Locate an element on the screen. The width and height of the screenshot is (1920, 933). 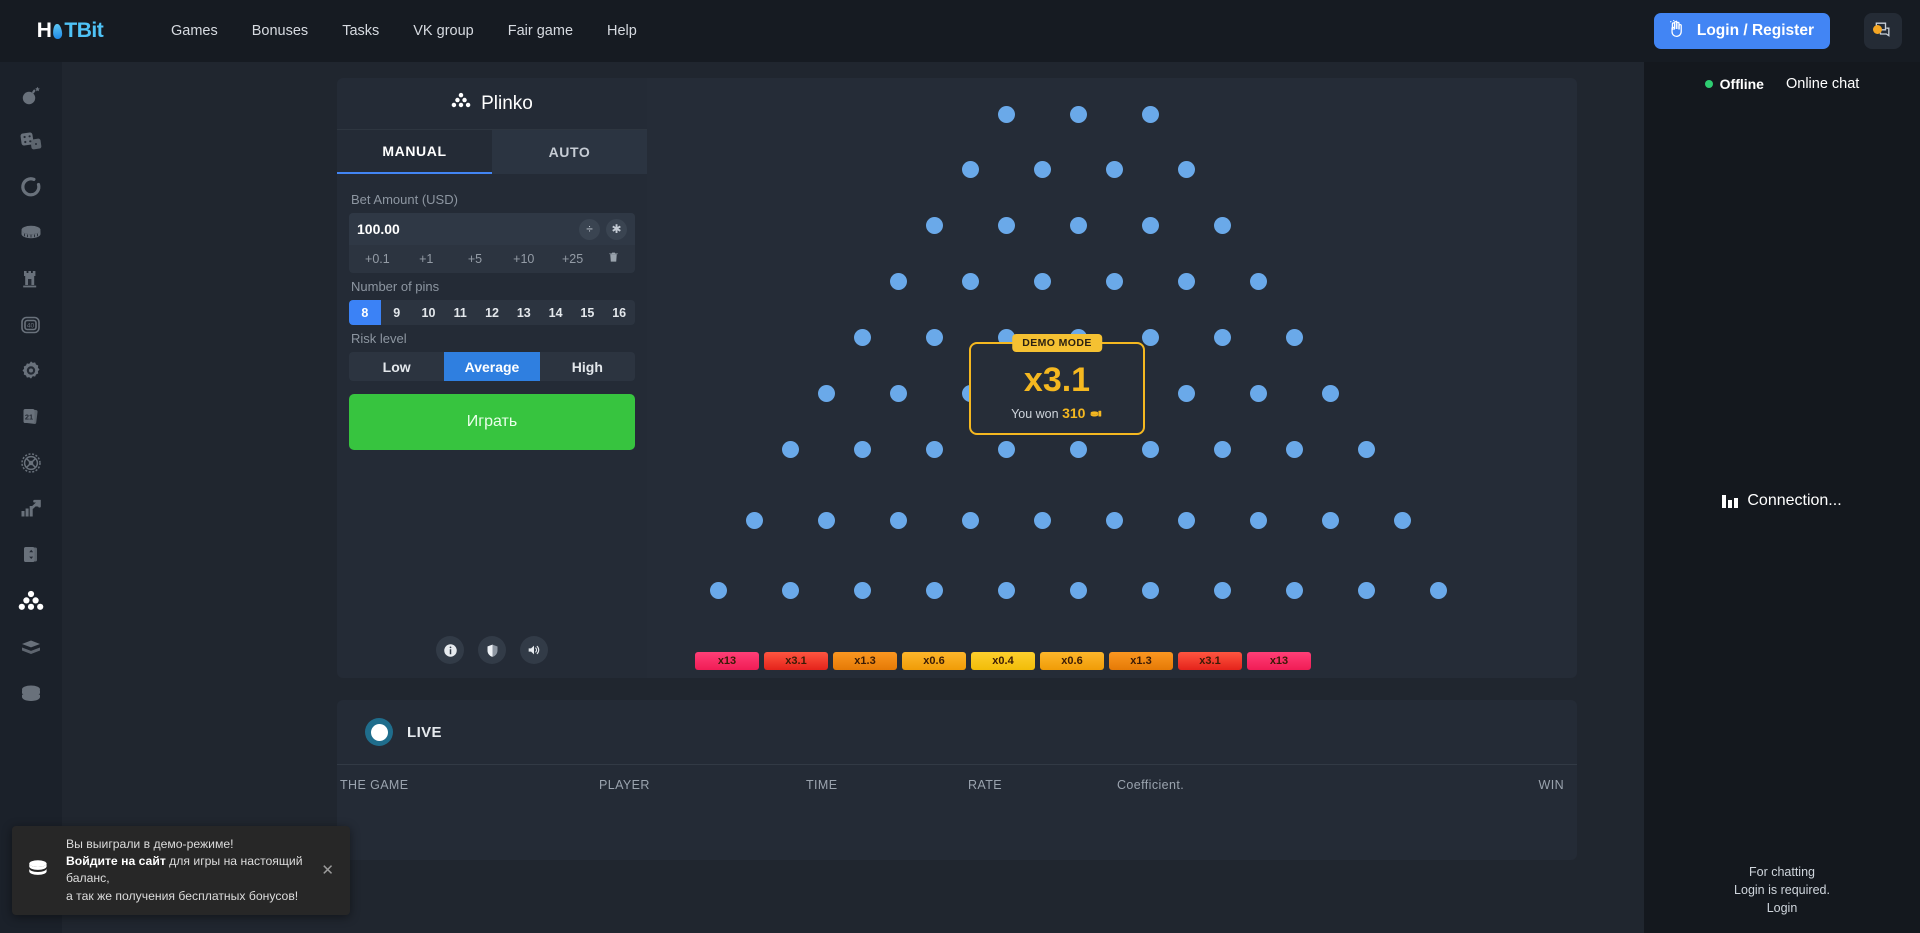
sidebar-item-wheel is located at coordinates (31, 187).